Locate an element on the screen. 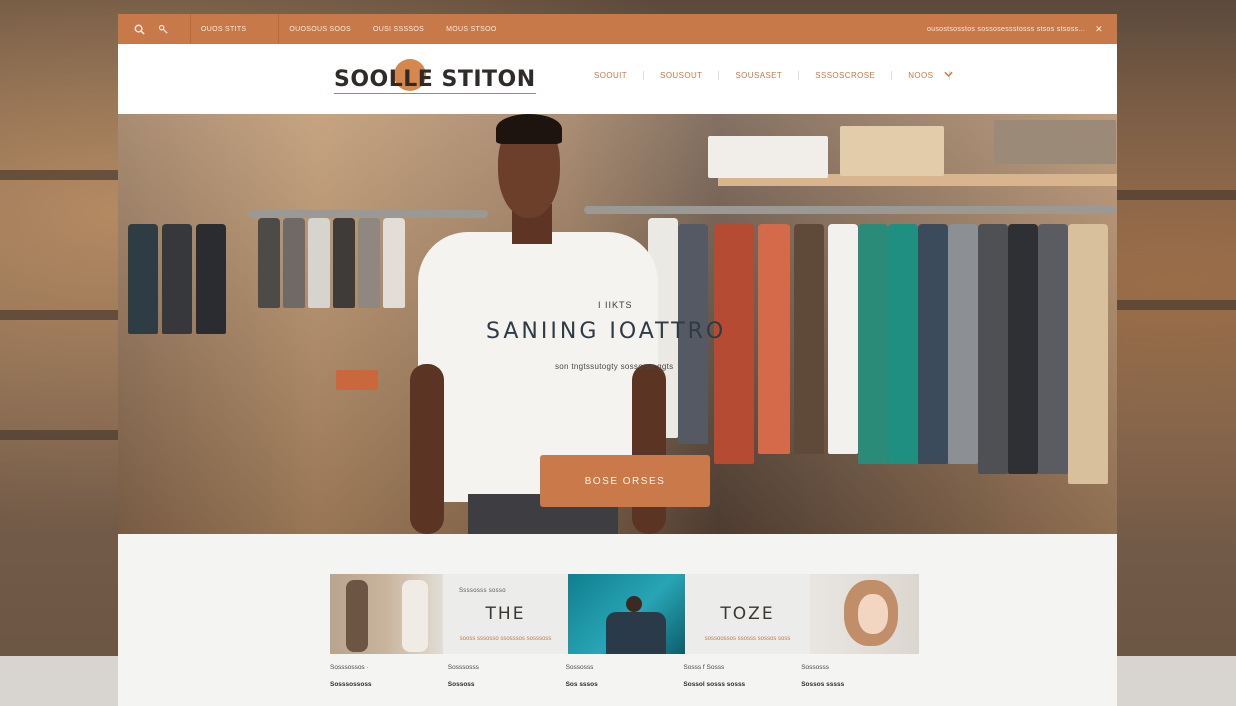 This screenshot has width=1236, height=706. product-category: Sosssossos · is located at coordinates (349, 667).